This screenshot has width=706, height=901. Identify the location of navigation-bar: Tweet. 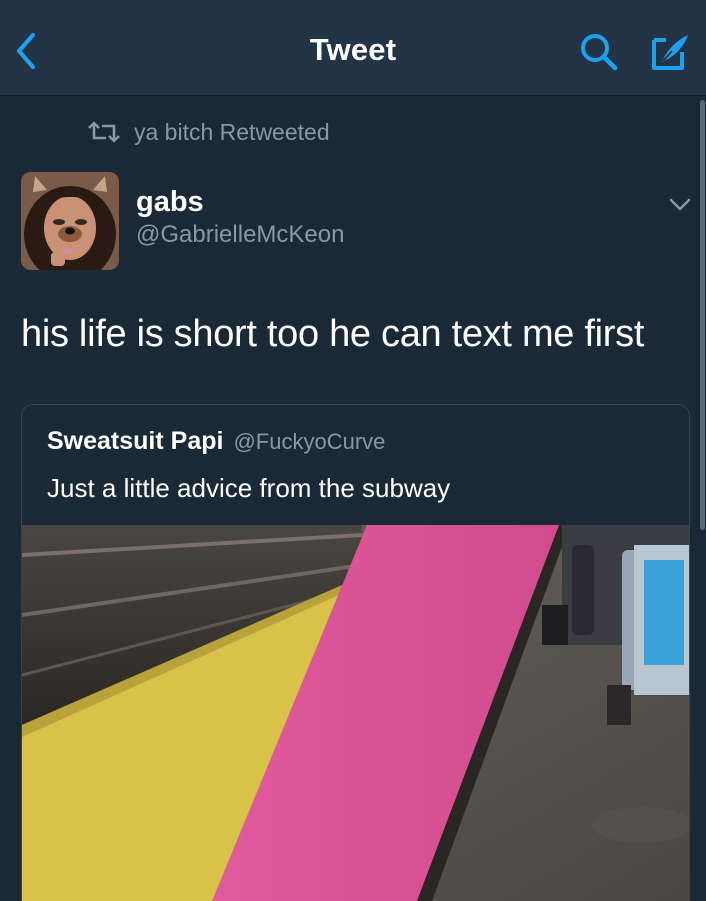
(353, 48).